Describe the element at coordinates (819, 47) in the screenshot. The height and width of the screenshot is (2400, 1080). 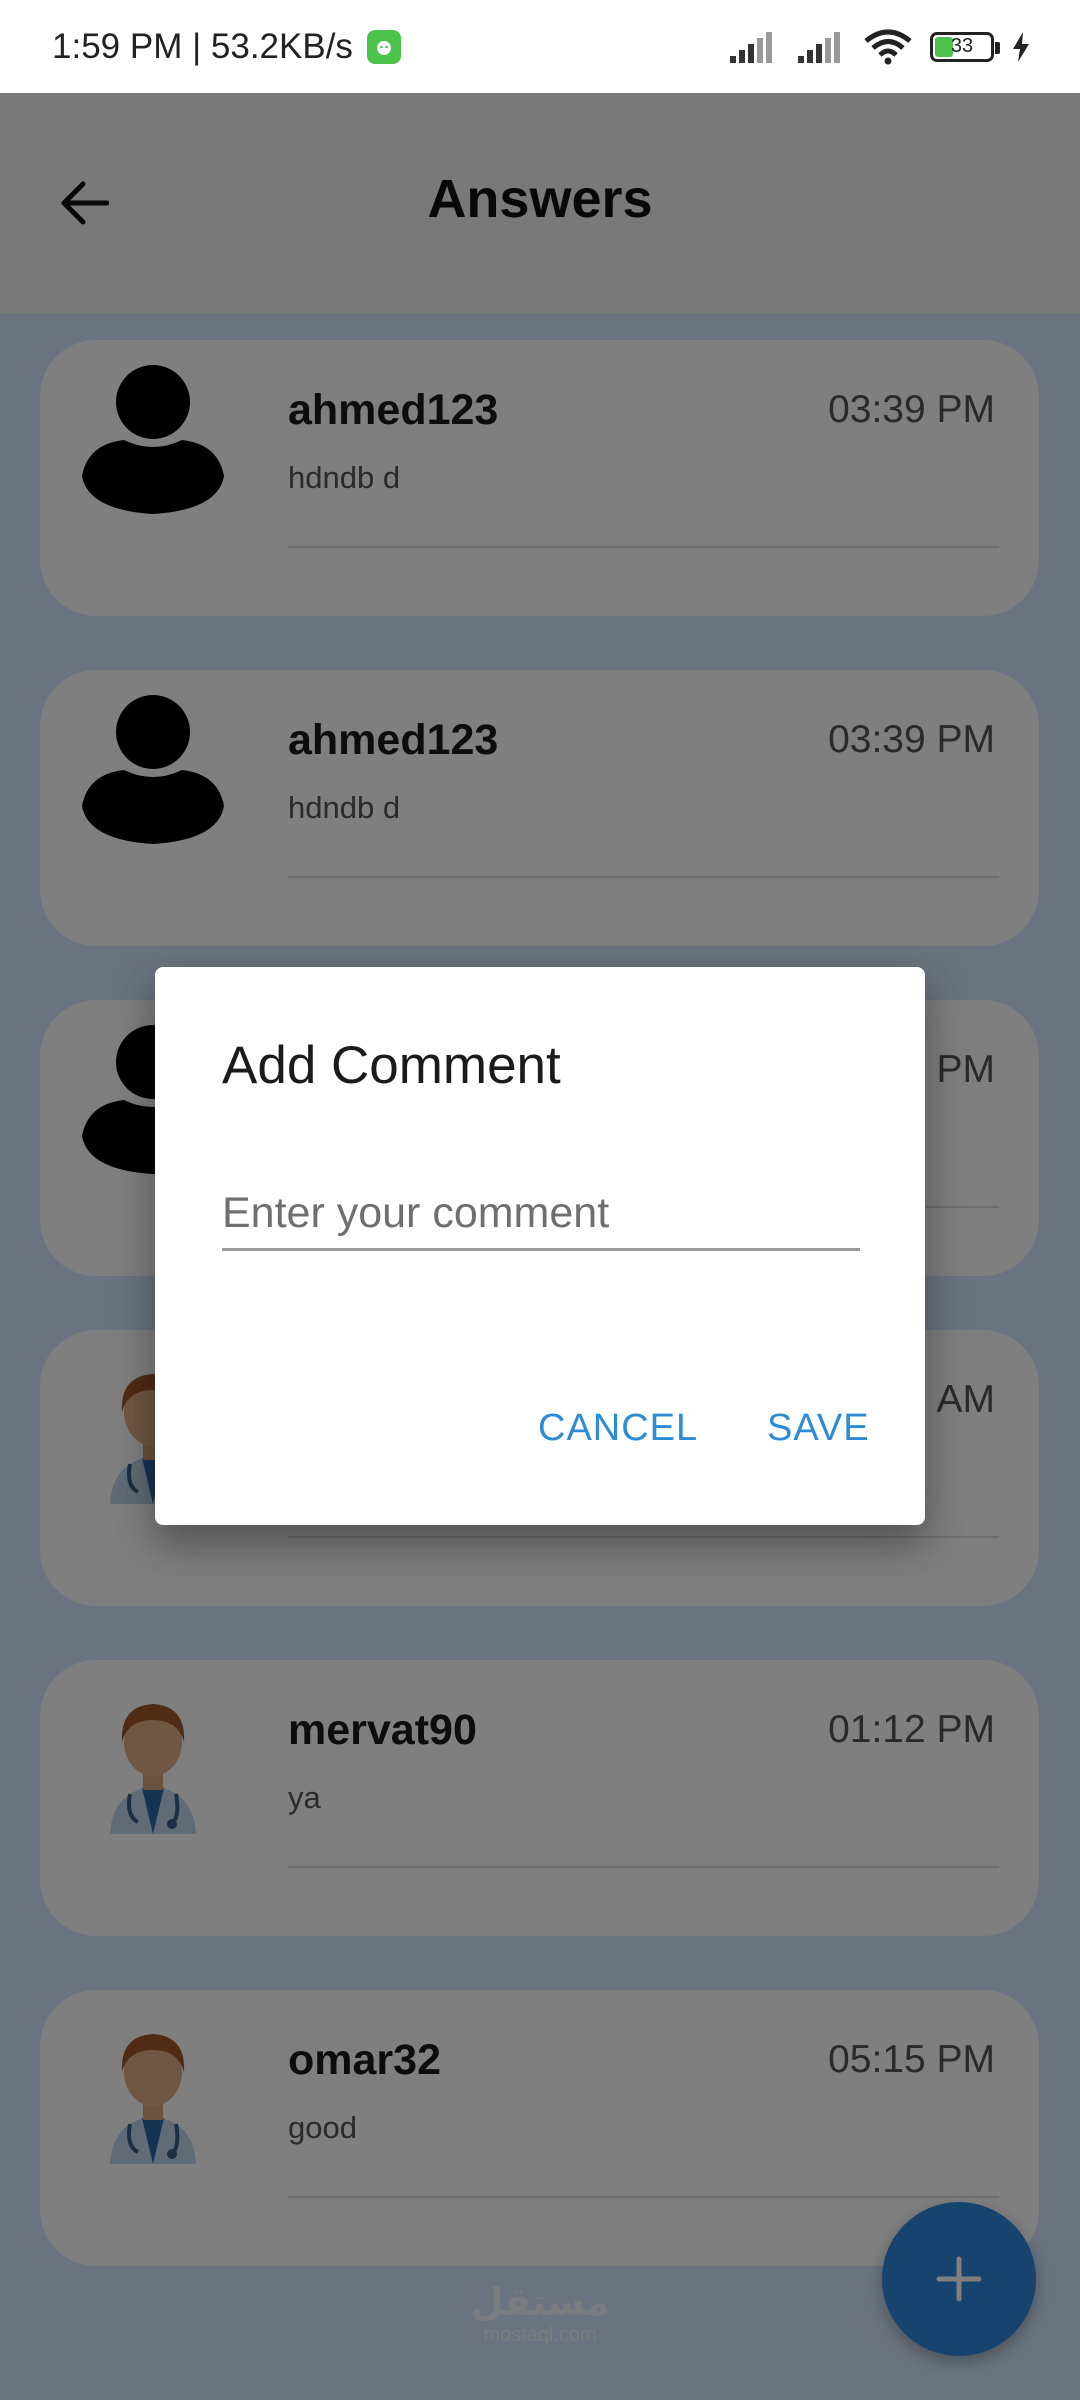
I see `cellular-signal-2-icon` at that location.